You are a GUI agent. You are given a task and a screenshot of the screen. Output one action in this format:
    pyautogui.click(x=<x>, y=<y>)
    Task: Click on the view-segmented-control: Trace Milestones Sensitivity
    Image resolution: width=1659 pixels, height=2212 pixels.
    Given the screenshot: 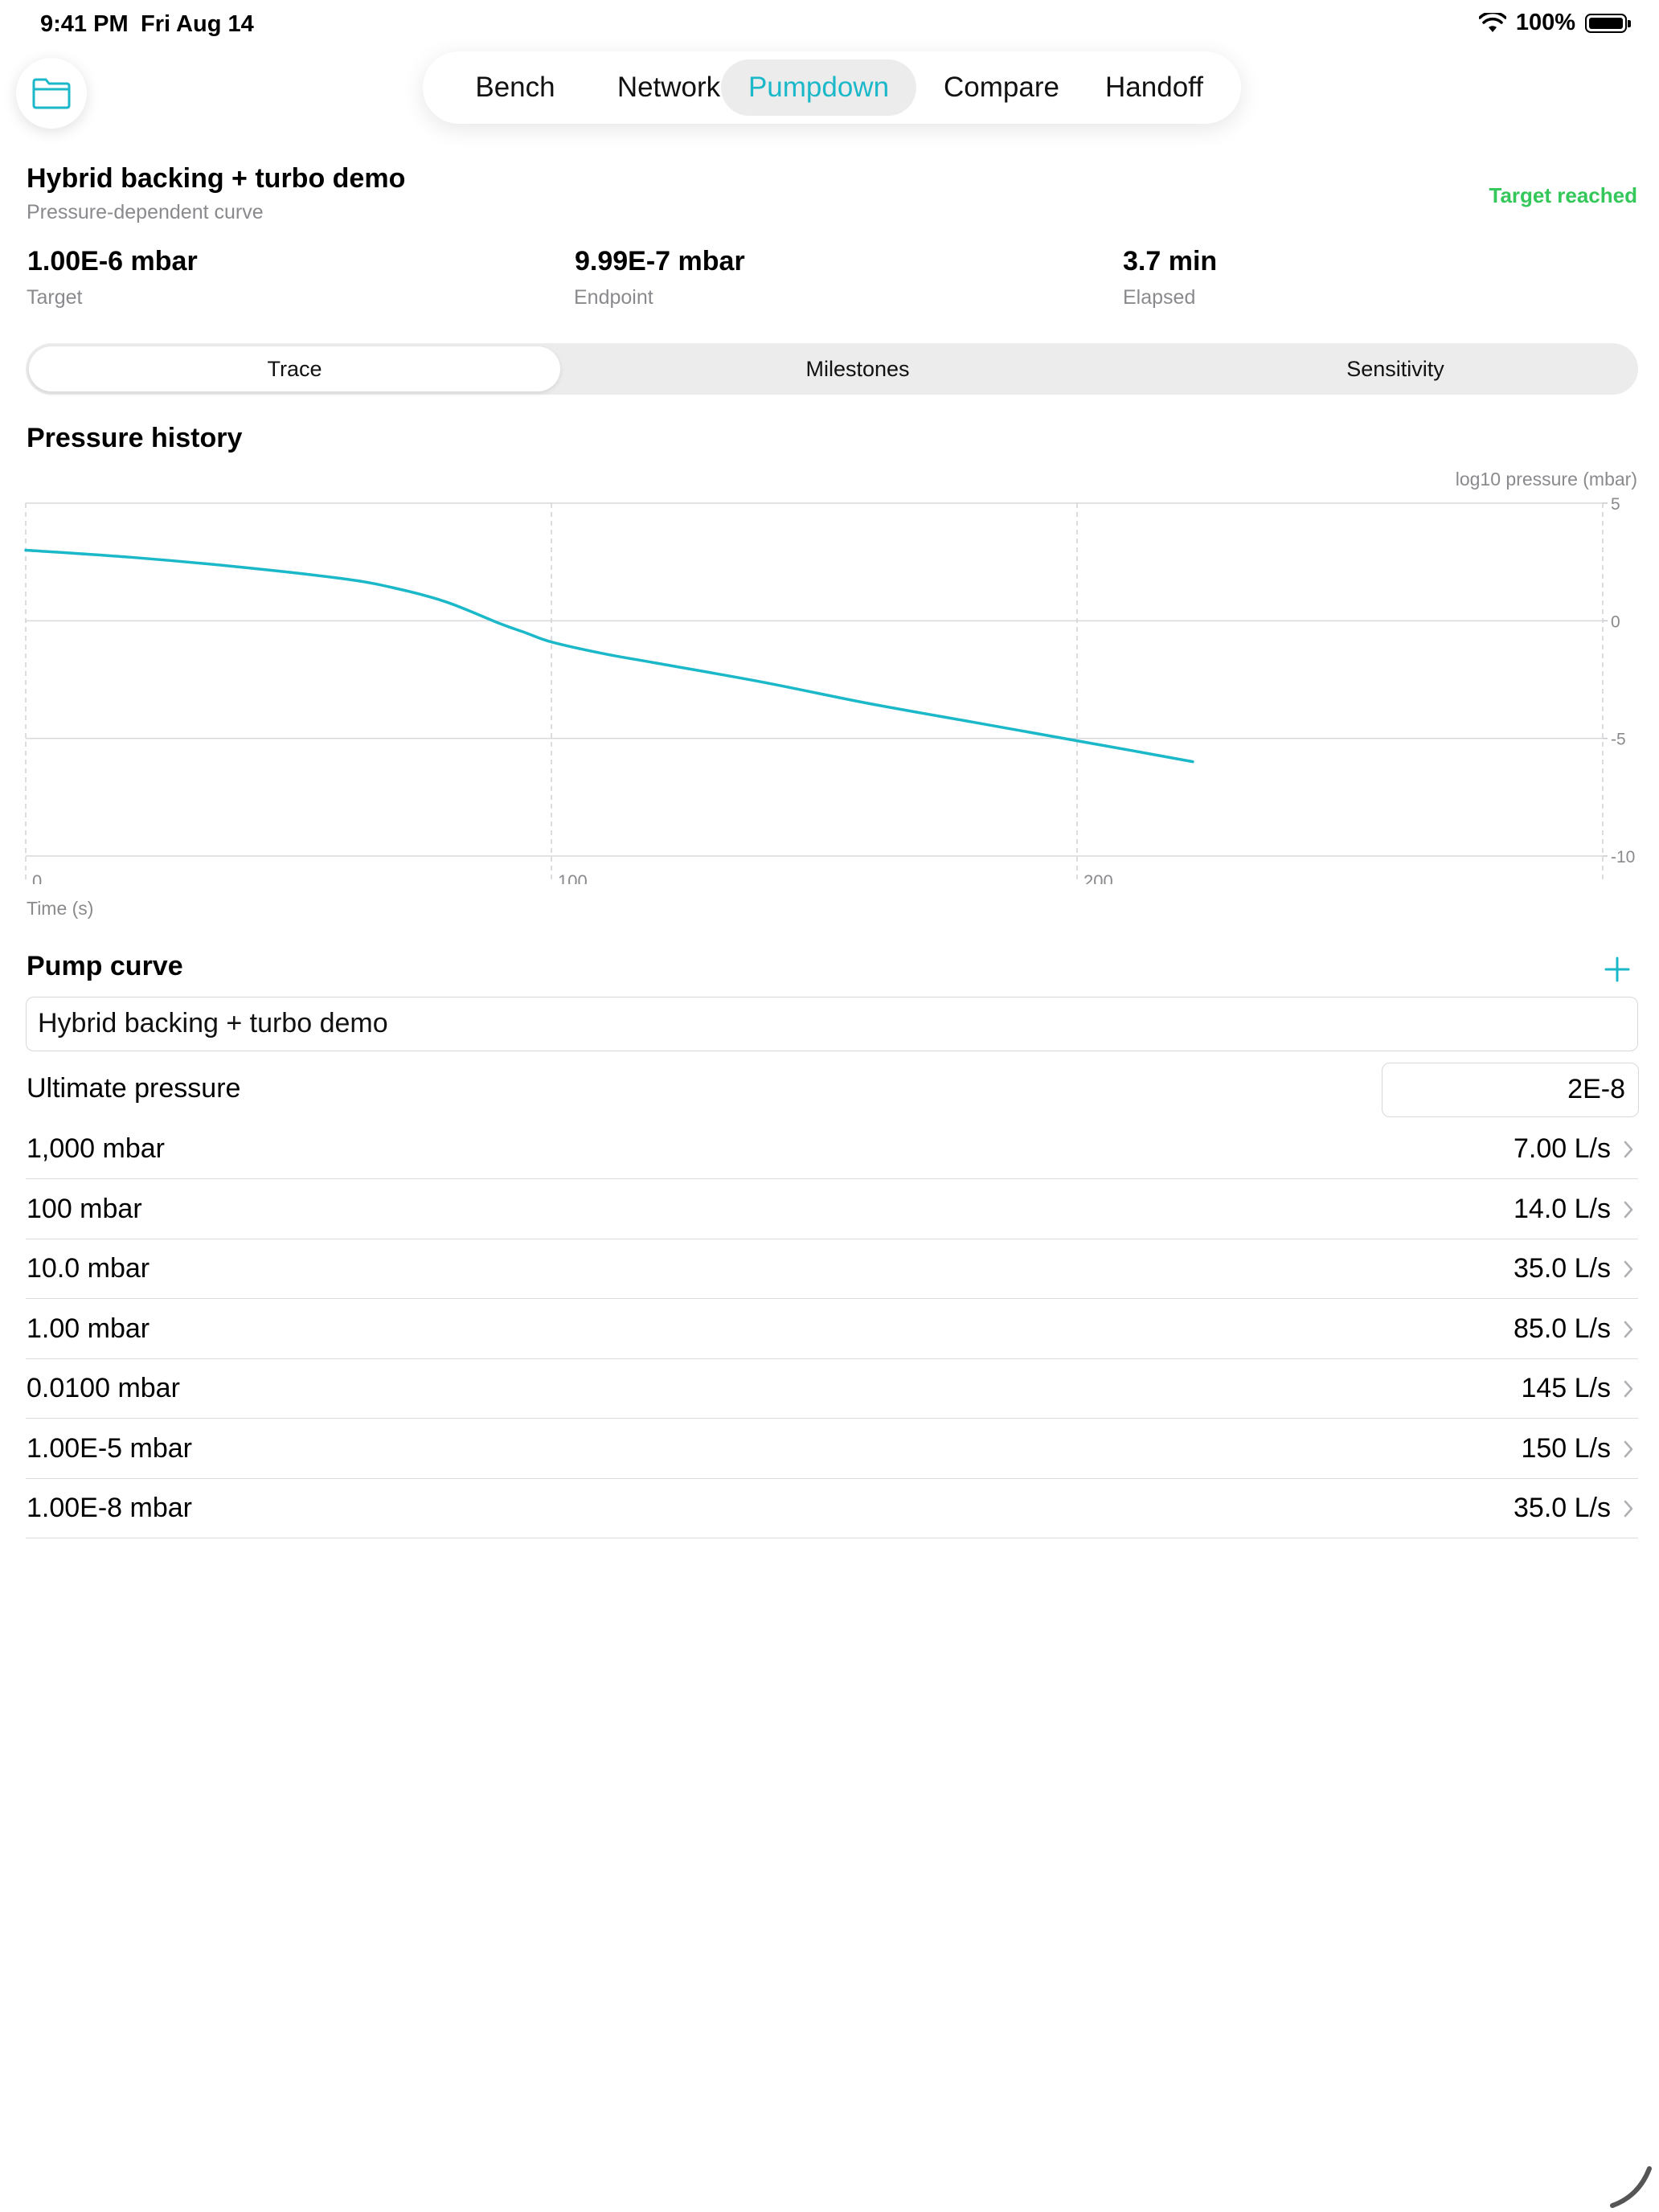 What is the action you would take?
    pyautogui.click(x=832, y=369)
    